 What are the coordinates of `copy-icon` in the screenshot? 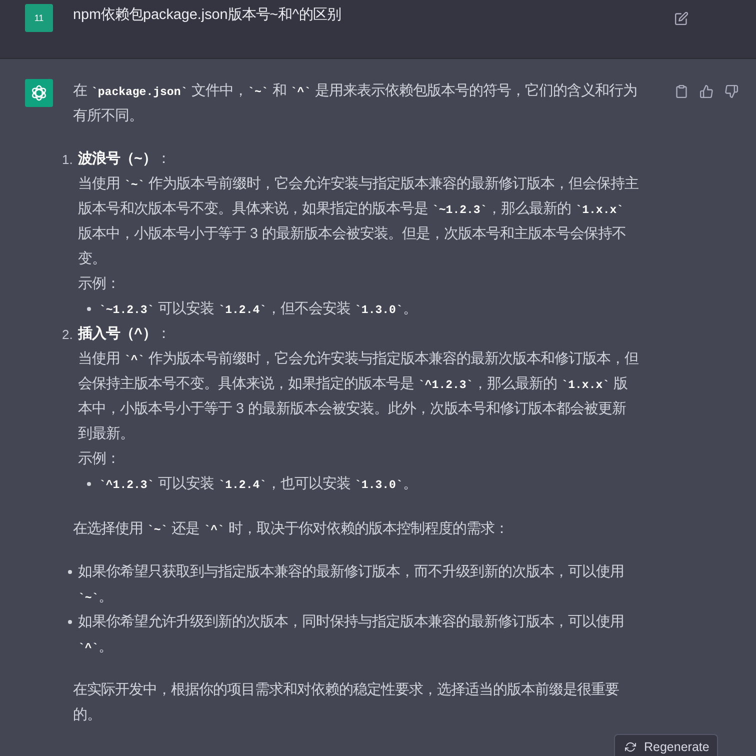 It's located at (681, 91).